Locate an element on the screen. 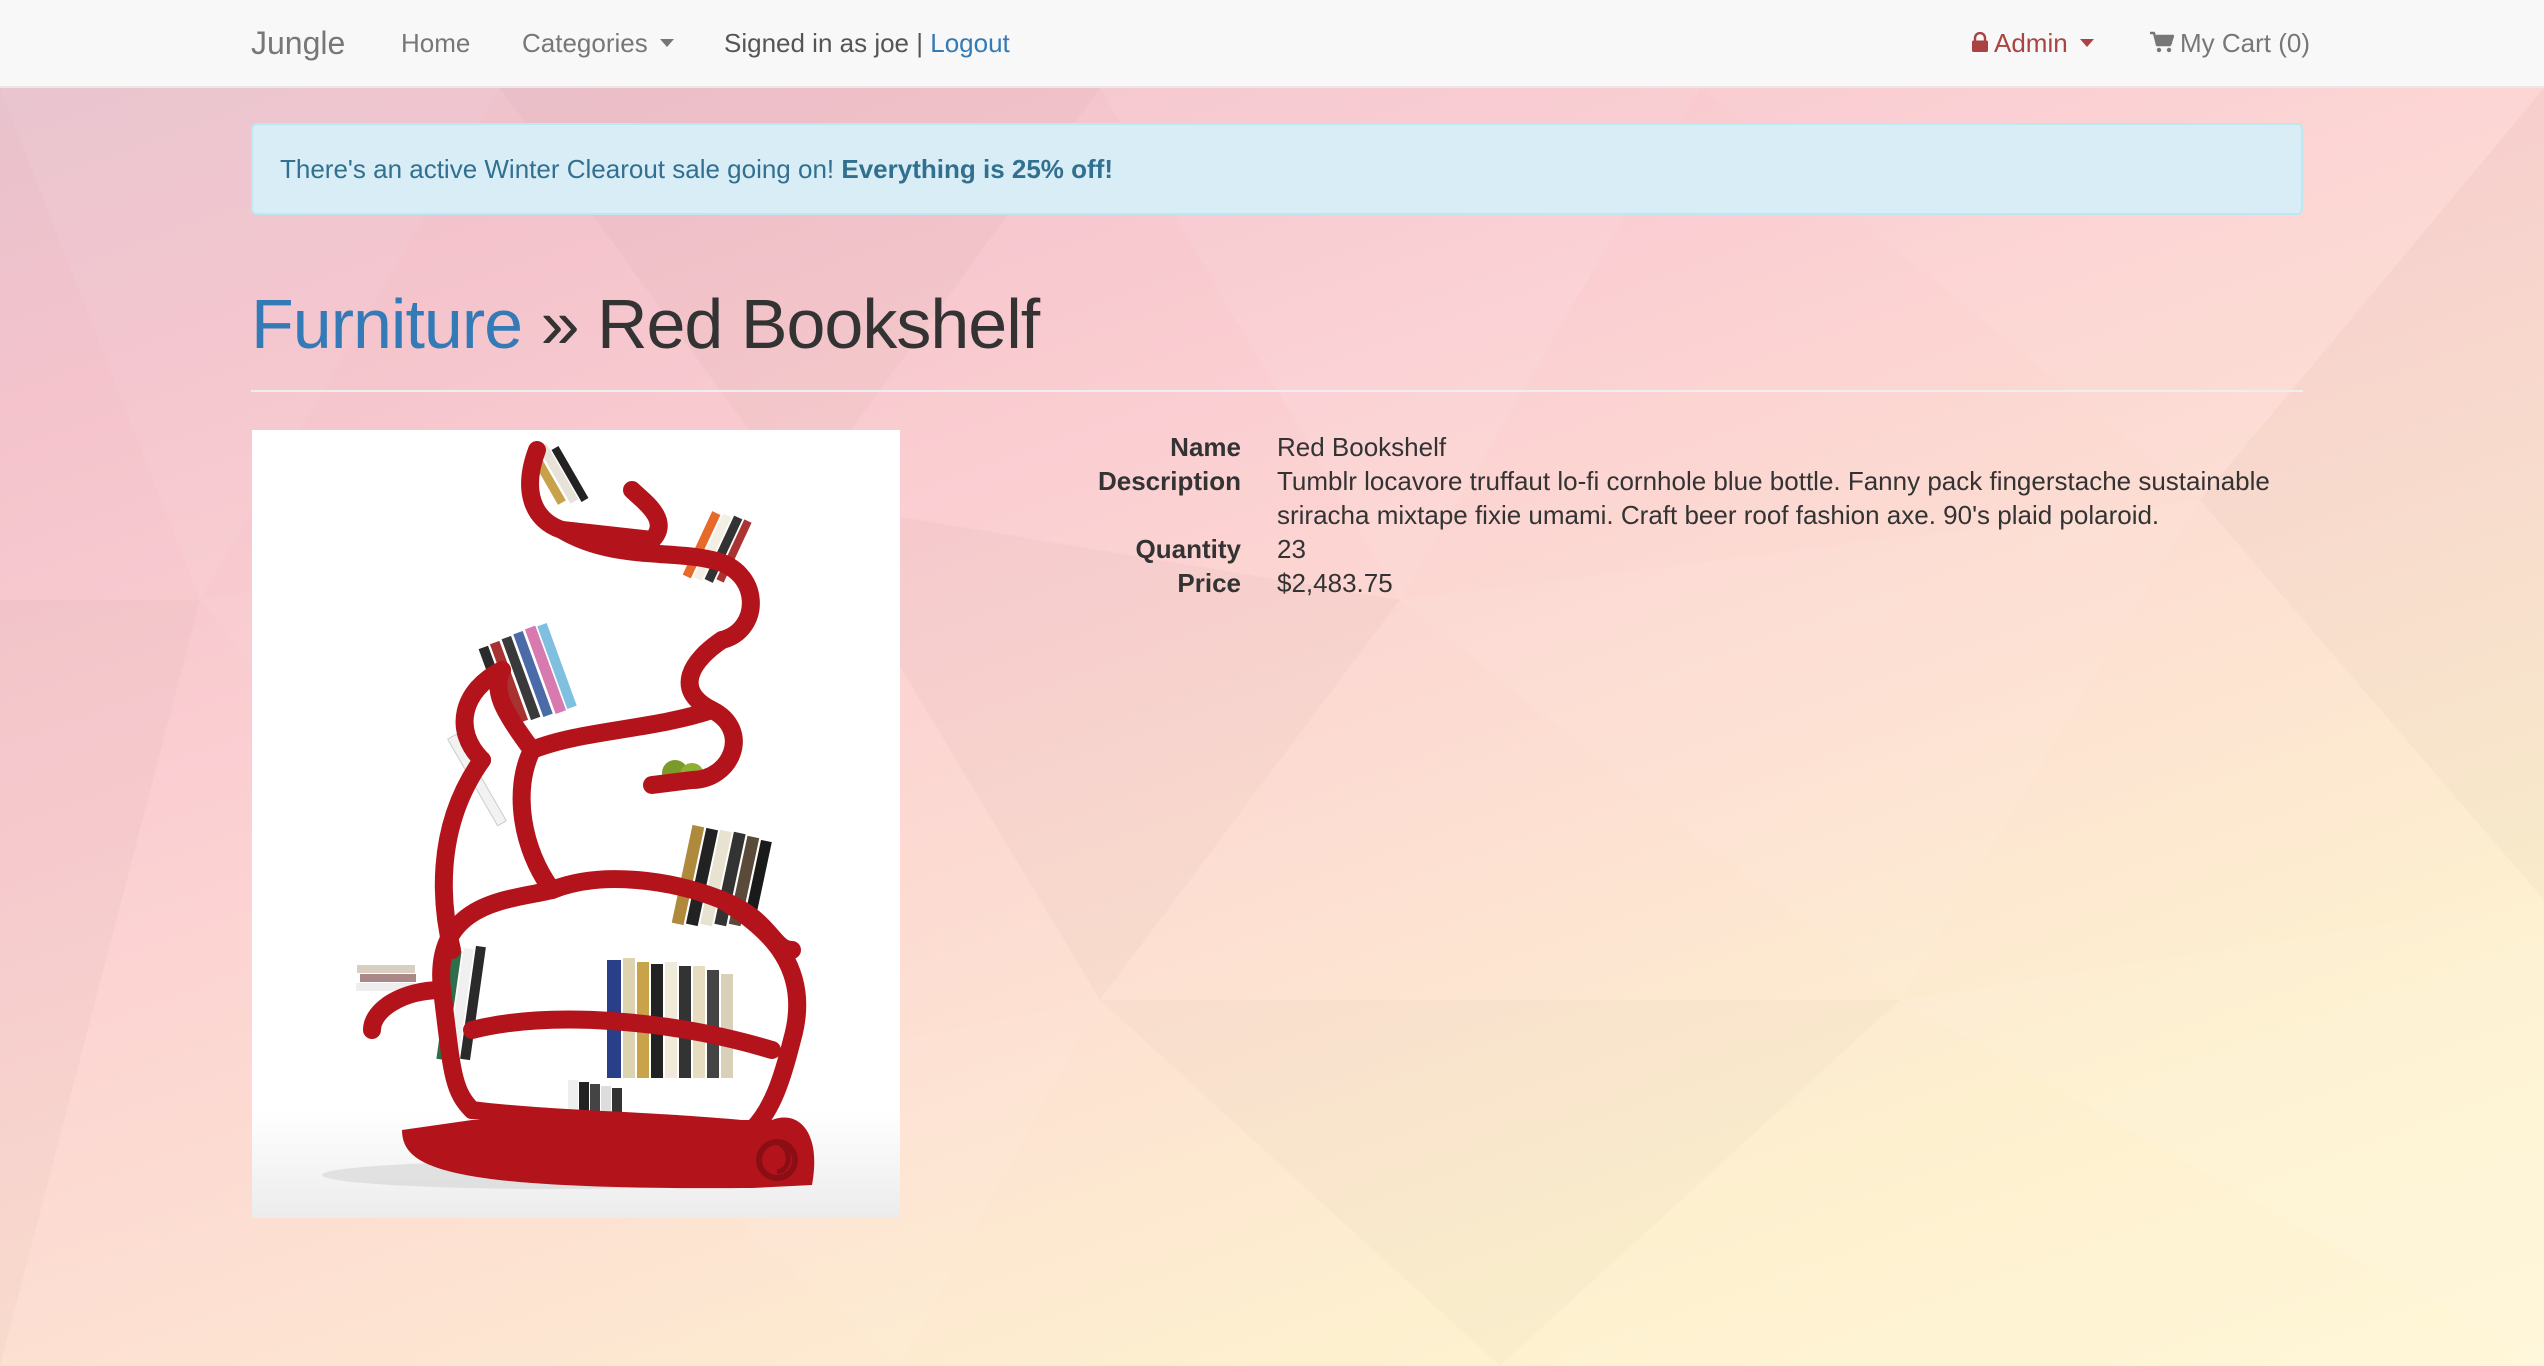  page-title: Furniture » Red Bookshelf is located at coordinates (1277, 336).